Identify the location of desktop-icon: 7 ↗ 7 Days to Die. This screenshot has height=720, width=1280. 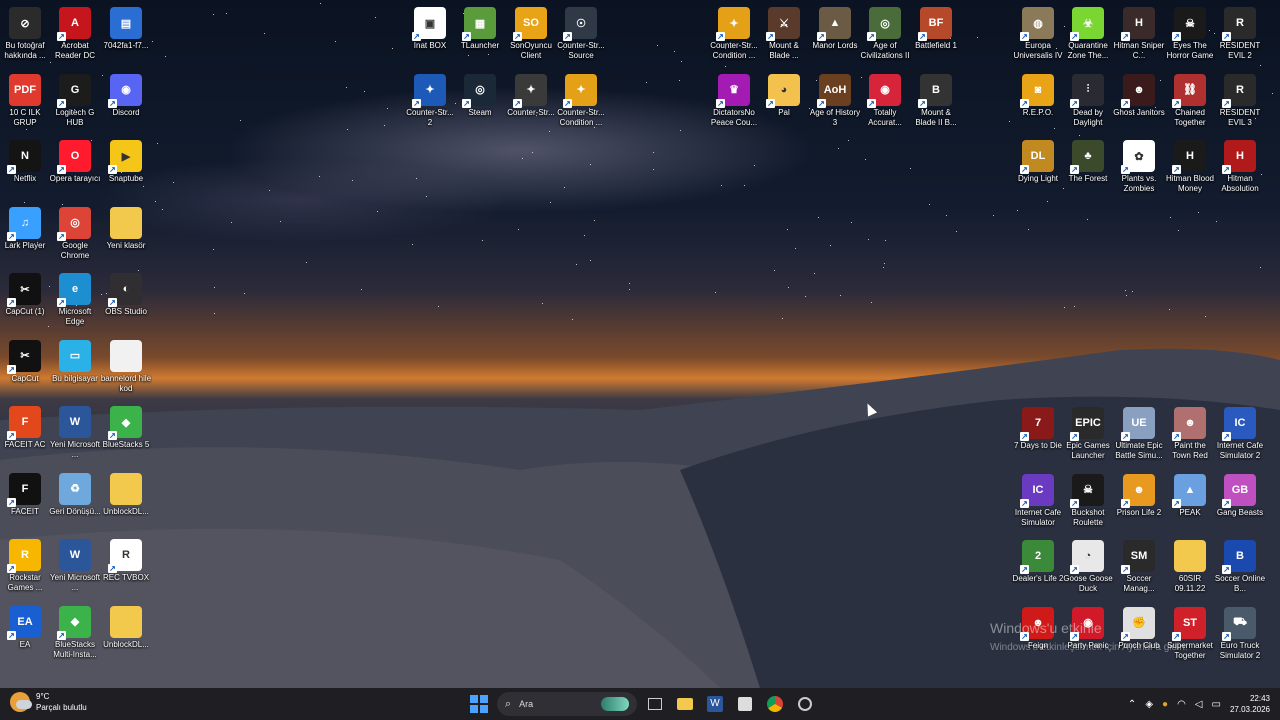
(1038, 429).